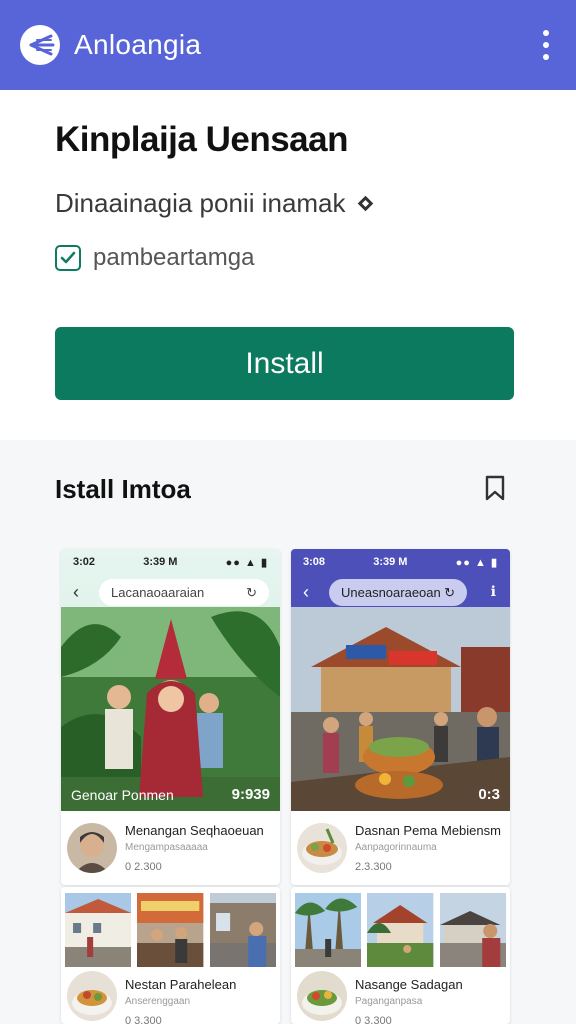 The width and height of the screenshot is (576, 1024). Describe the element at coordinates (166, 847) in the screenshot. I see `card-subtitle: Mengampasaaaaa` at that location.